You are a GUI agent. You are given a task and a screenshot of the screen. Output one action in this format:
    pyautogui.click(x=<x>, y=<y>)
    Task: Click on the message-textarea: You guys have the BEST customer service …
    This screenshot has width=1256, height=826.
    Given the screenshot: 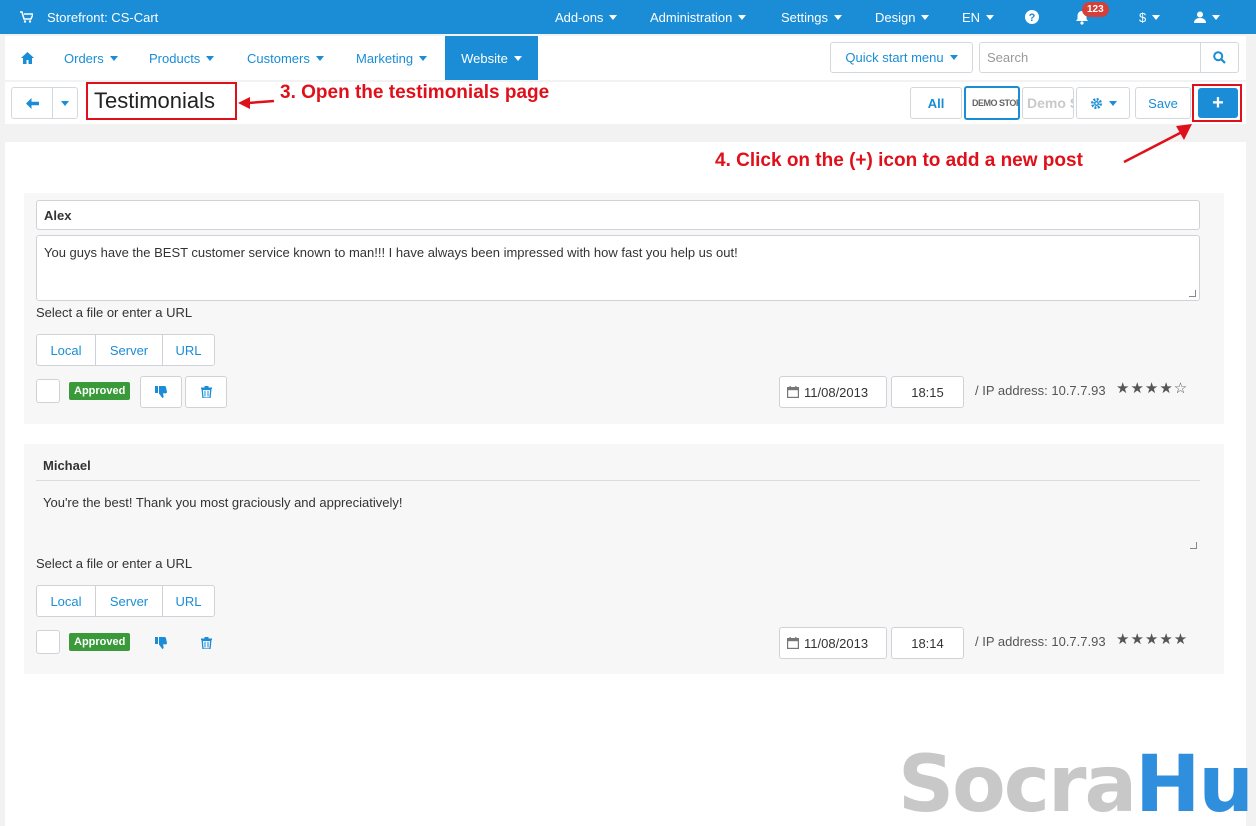 What is the action you would take?
    pyautogui.click(x=618, y=268)
    